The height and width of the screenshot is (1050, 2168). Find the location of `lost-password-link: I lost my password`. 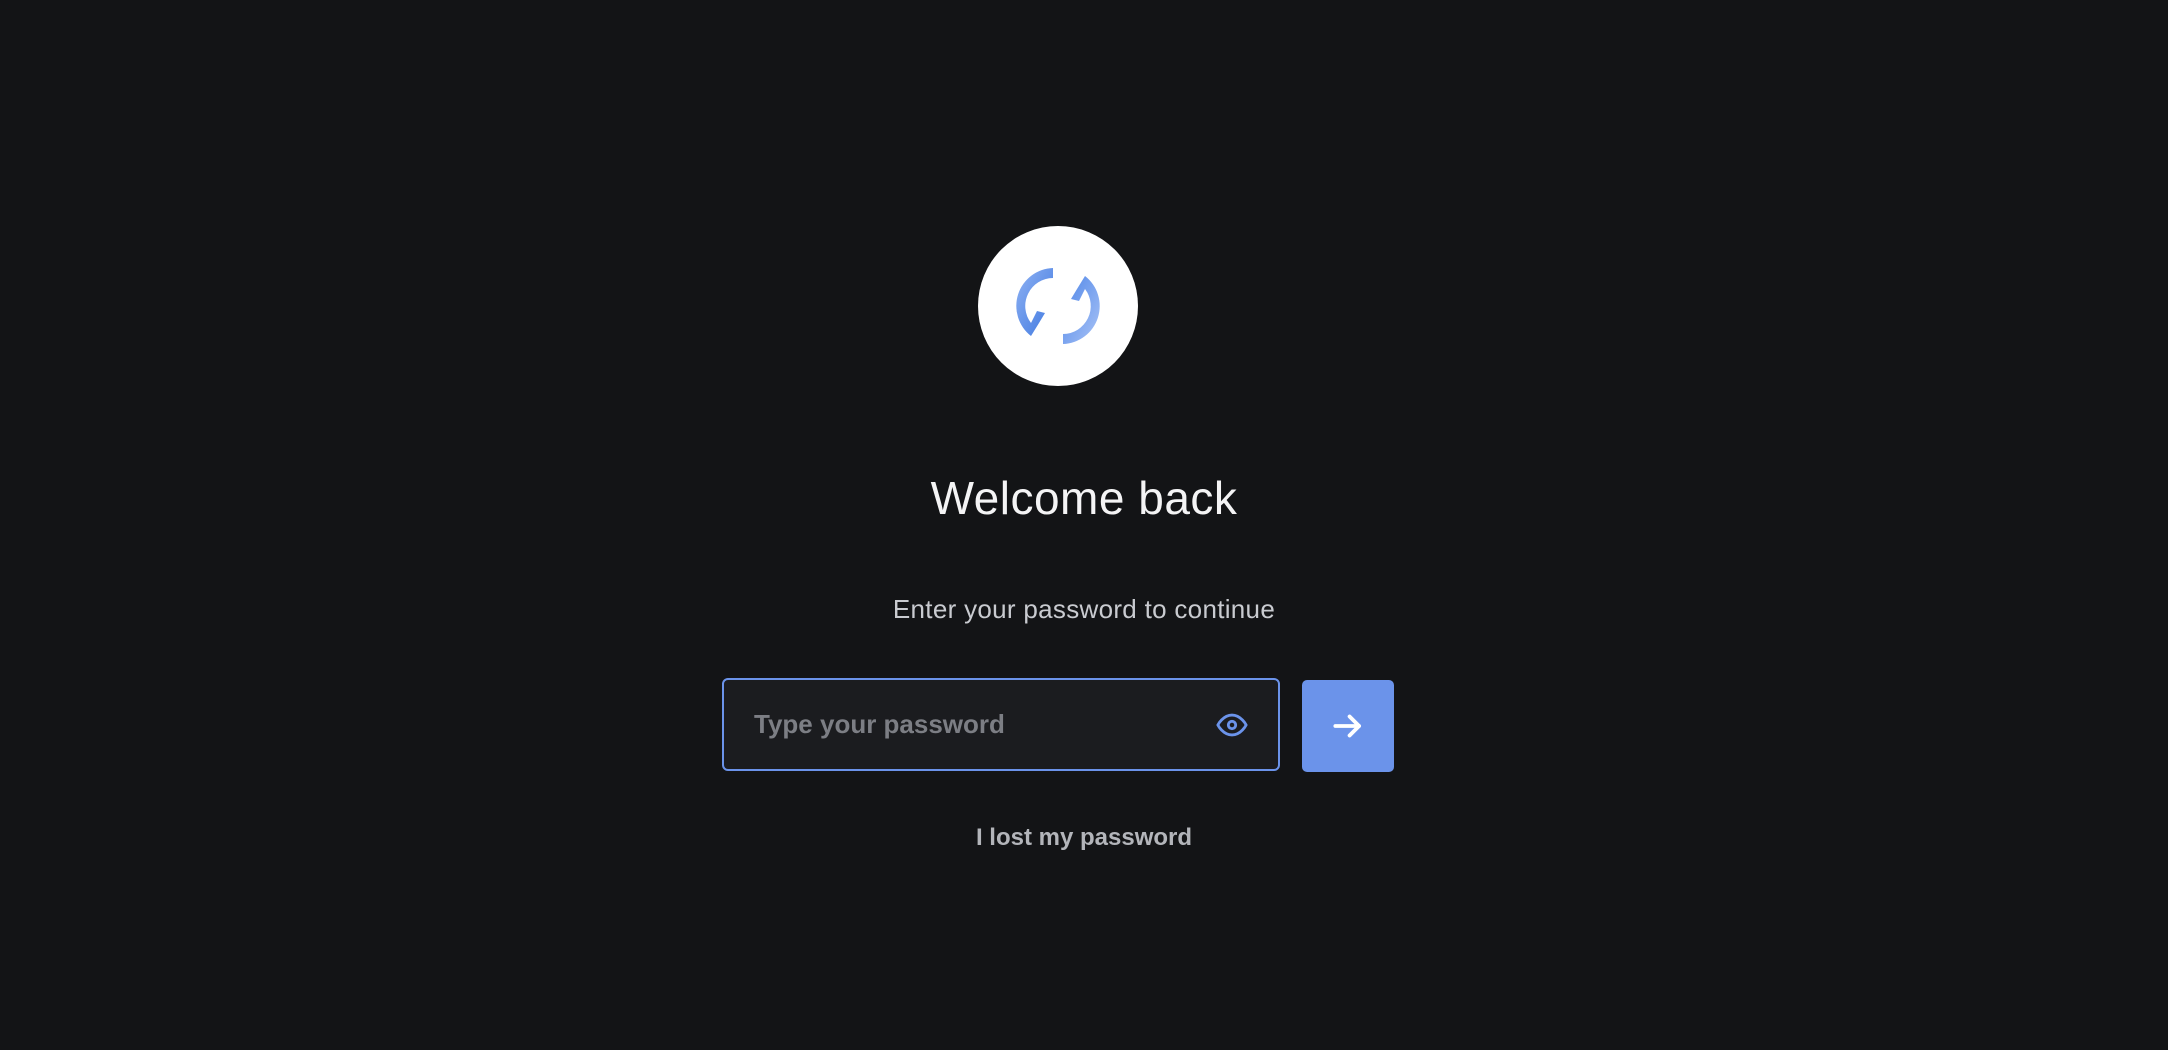

lost-password-link: I lost my password is located at coordinates (1084, 837).